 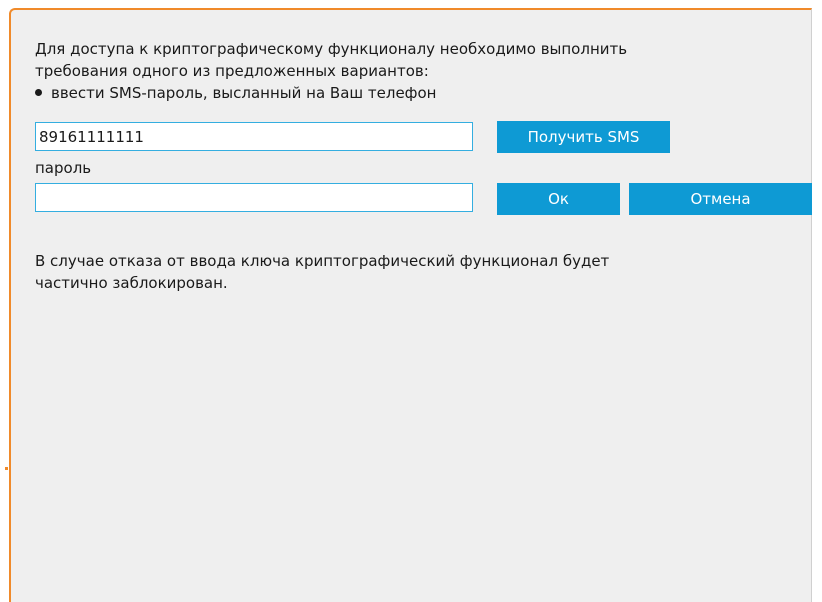 What do you see at coordinates (254, 197) in the screenshot?
I see `password-input` at bounding box center [254, 197].